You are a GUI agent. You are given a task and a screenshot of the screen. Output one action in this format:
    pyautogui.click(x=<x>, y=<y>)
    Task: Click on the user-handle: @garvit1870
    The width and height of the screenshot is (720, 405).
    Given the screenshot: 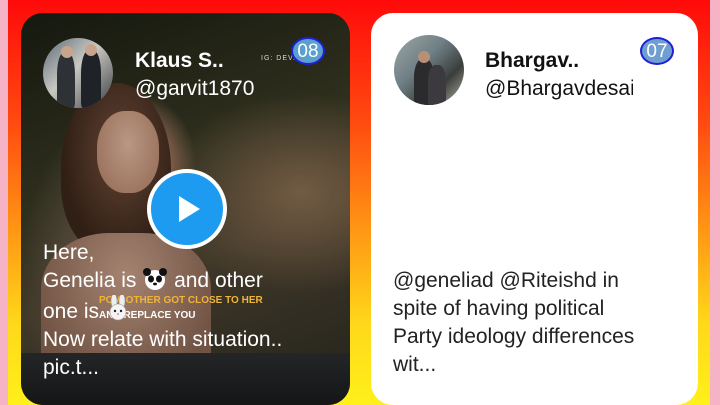 What is the action you would take?
    pyautogui.click(x=235, y=89)
    